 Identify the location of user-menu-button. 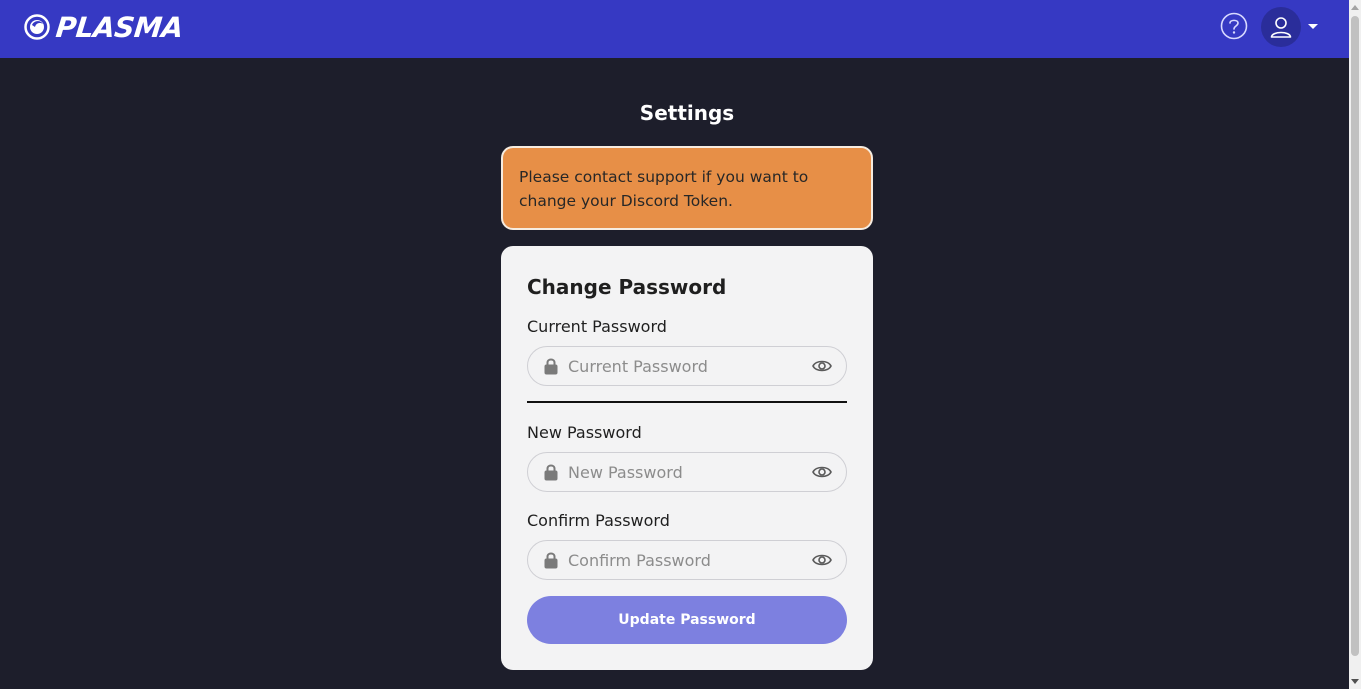
(1281, 27).